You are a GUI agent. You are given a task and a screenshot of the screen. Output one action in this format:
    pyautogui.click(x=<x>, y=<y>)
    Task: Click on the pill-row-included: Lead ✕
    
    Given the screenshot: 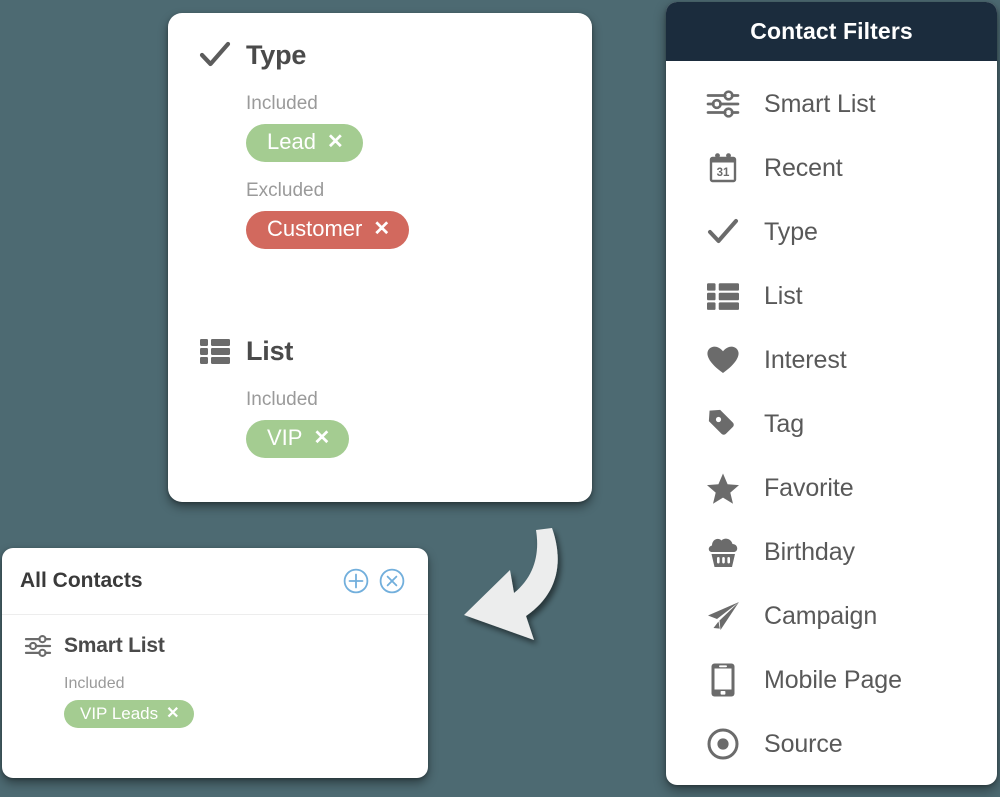 What is the action you would take?
    pyautogui.click(x=380, y=143)
    